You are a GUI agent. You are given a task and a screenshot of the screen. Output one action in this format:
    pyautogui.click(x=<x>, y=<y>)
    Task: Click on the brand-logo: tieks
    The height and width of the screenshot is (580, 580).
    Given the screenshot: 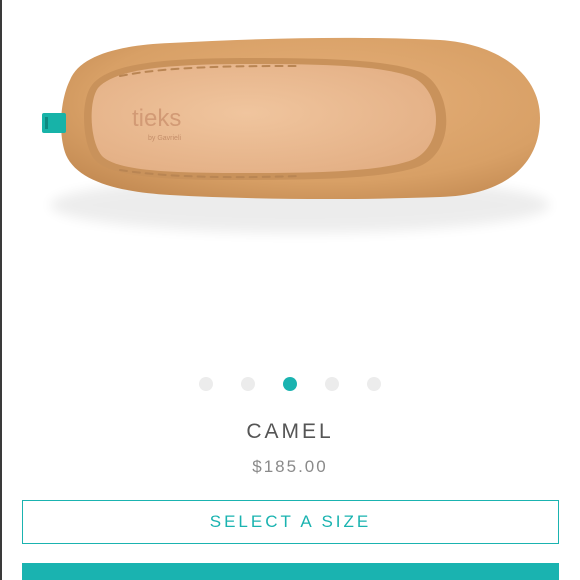 What is the action you would take?
    pyautogui.click(x=156, y=118)
    